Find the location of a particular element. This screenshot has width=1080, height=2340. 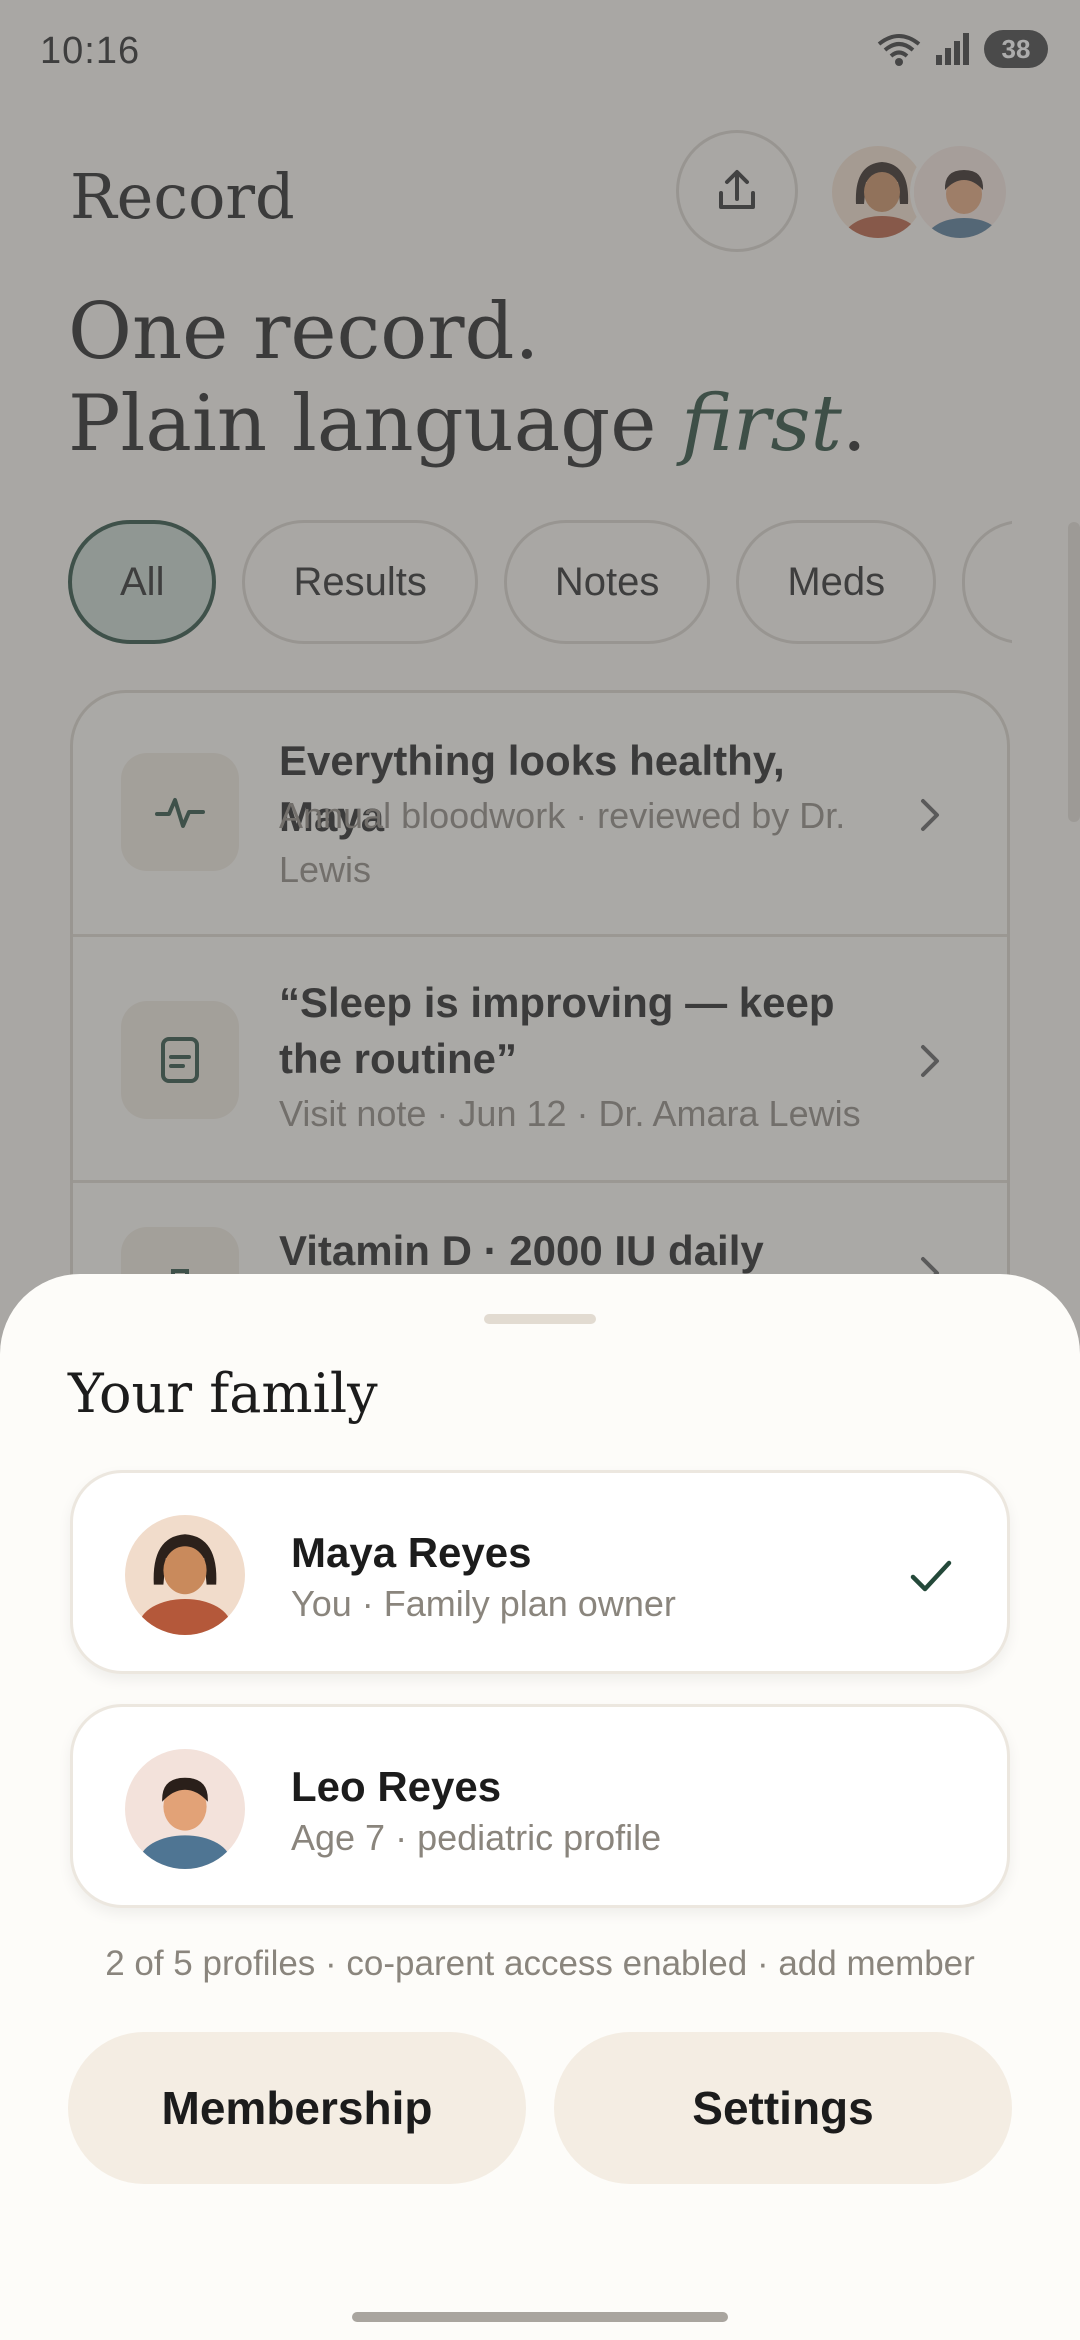

family-member-leo: Leo Reyes Age 7 · pediatric profile is located at coordinates (540, 1806).